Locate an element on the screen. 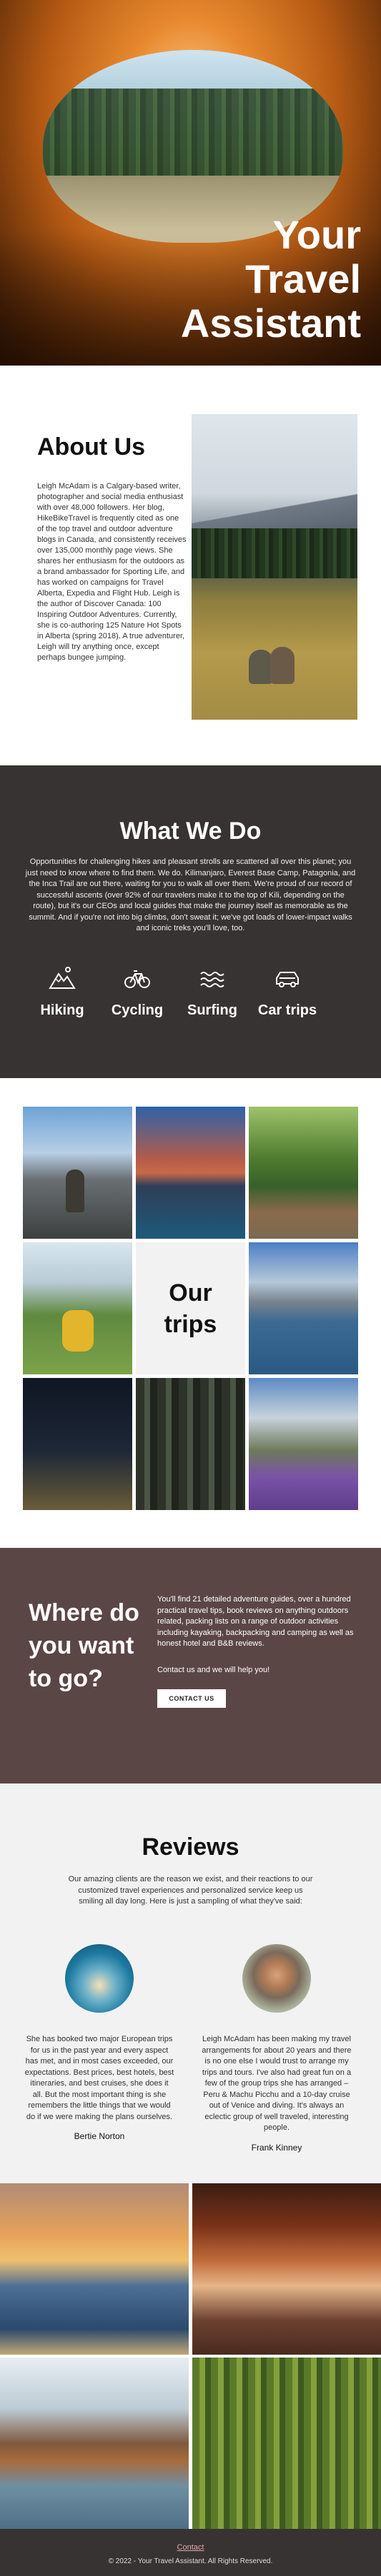 The image size is (381, 2576). gallery-photo-rock-arch is located at coordinates (286, 2269).